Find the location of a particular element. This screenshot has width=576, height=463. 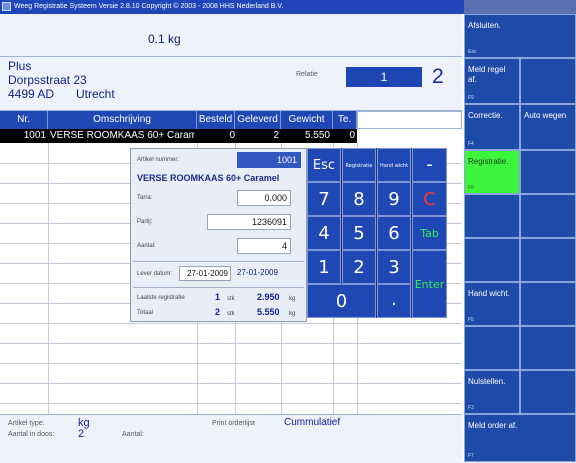

laatste-unit: stk is located at coordinates (231, 299).